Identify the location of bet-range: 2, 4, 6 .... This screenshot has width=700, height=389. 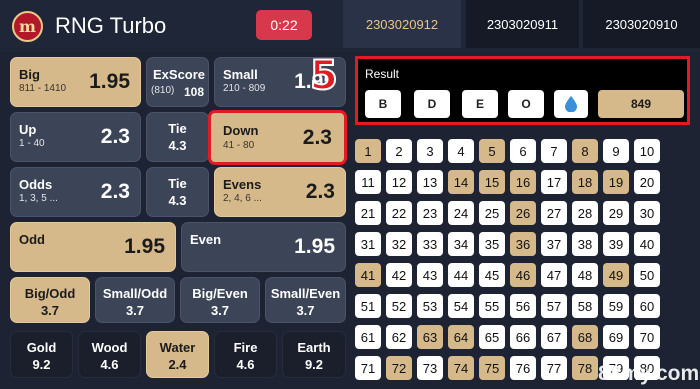
(242, 198).